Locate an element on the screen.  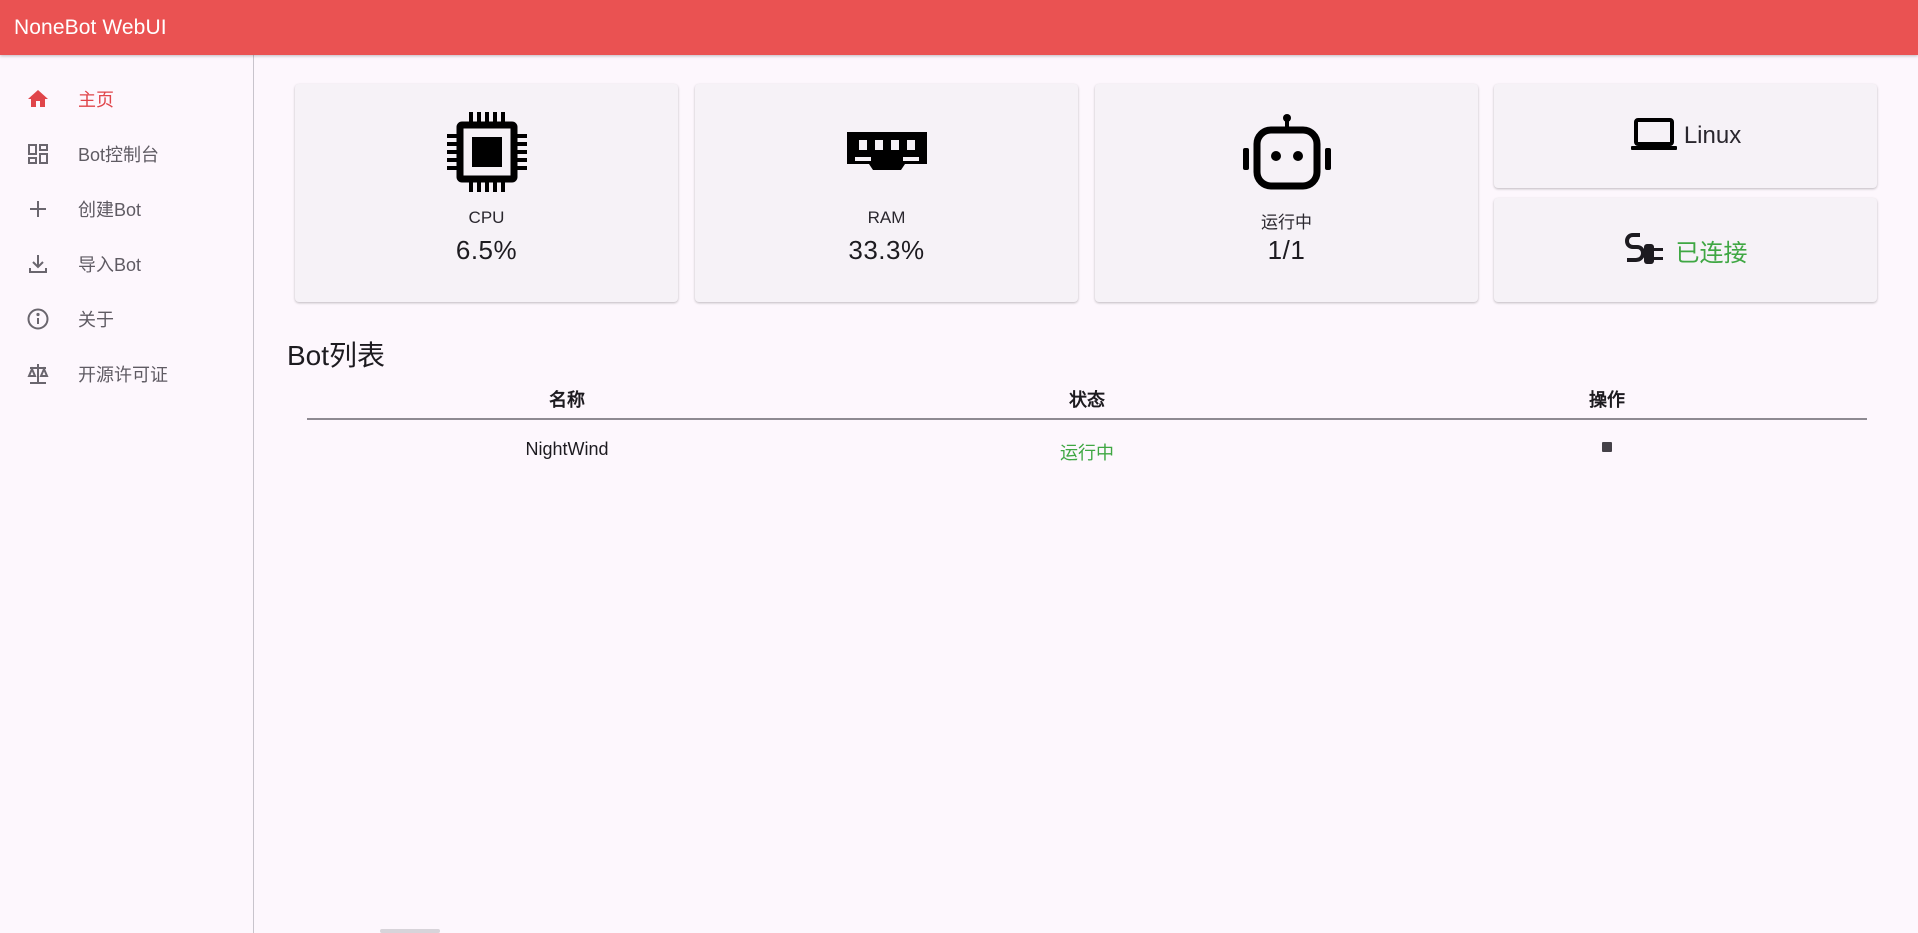
column-header-action: 操作 is located at coordinates (1607, 400).